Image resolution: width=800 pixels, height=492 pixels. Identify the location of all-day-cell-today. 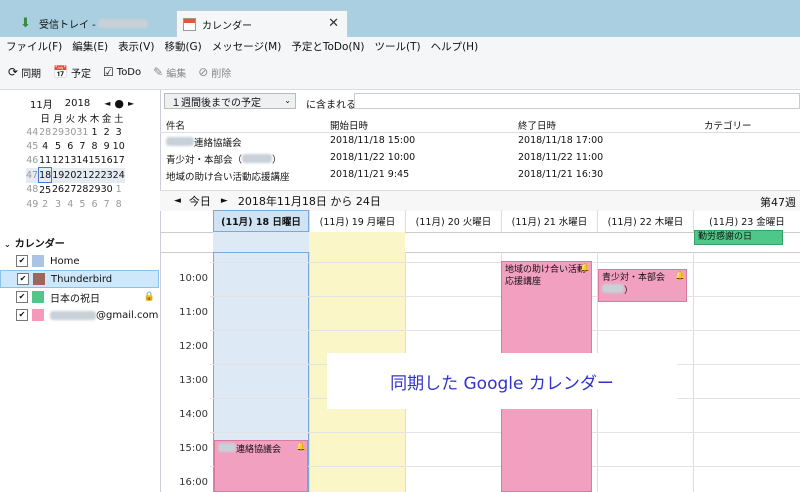
(357, 242).